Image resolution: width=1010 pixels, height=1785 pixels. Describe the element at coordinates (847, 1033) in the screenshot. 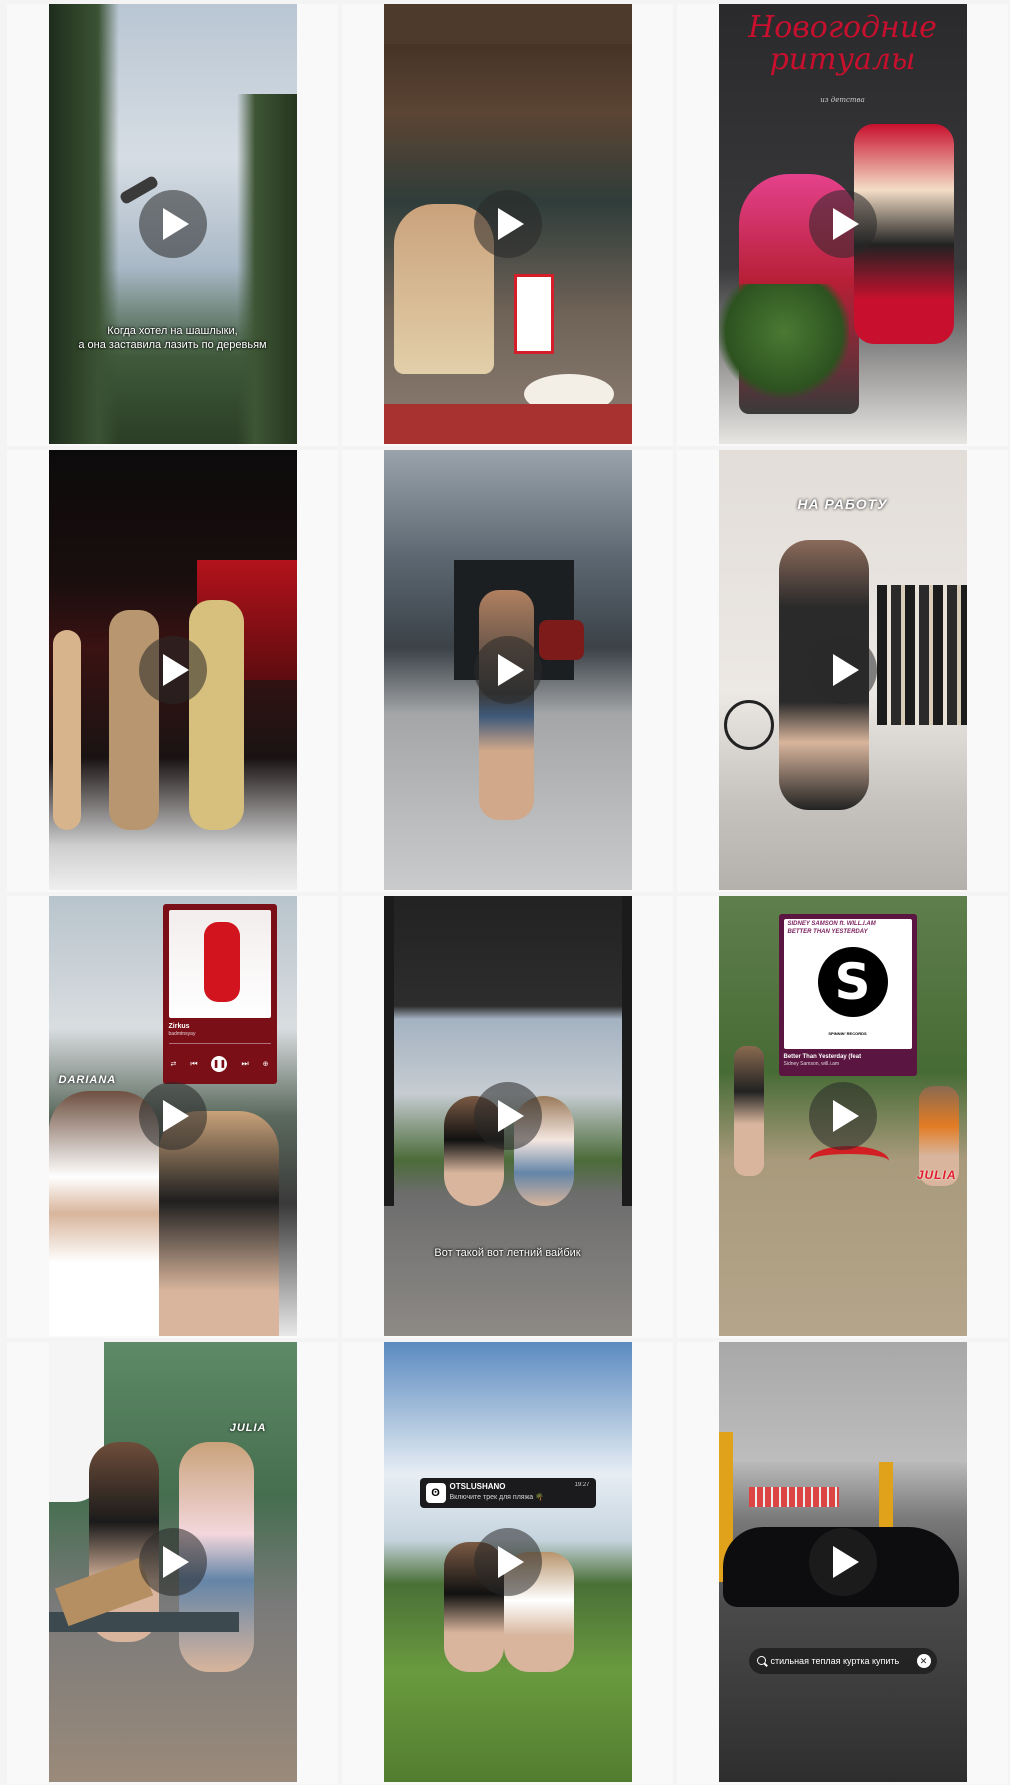

I see `record-label: SPINNIN' RECORDS` at that location.